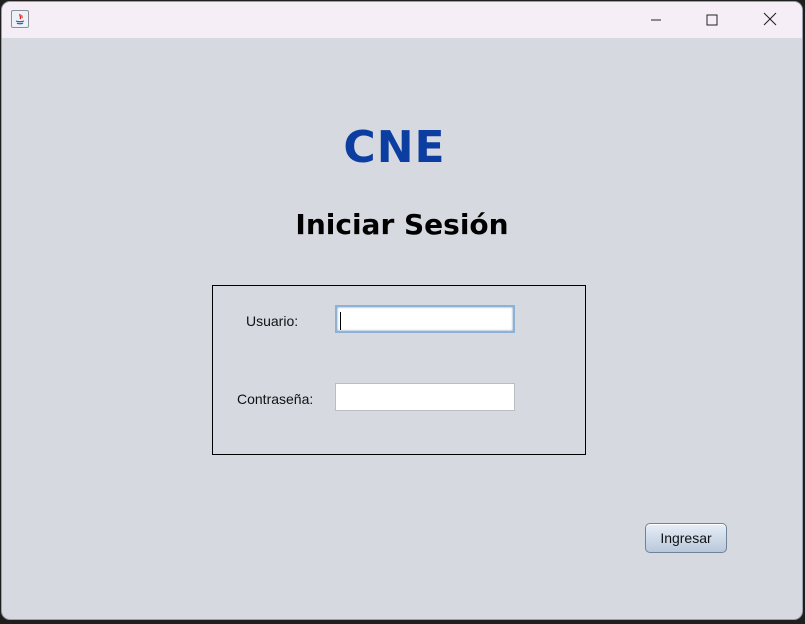 The width and height of the screenshot is (805, 624). I want to click on text-caret, so click(340, 321).